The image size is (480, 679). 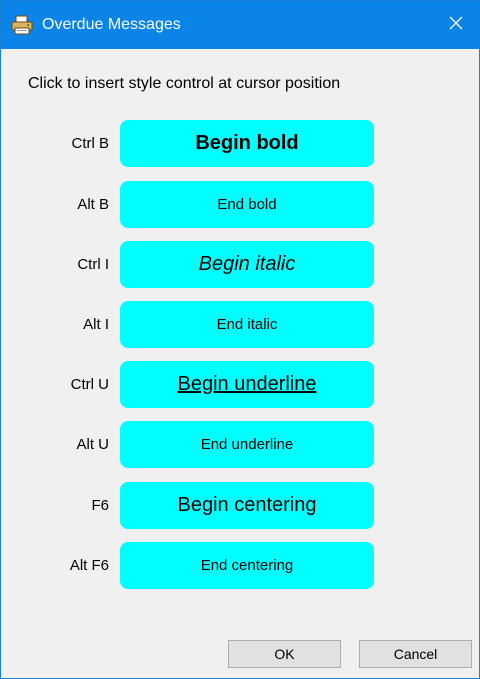 I want to click on style-row-begin-centering: F6 Begin centering, so click(x=240, y=505).